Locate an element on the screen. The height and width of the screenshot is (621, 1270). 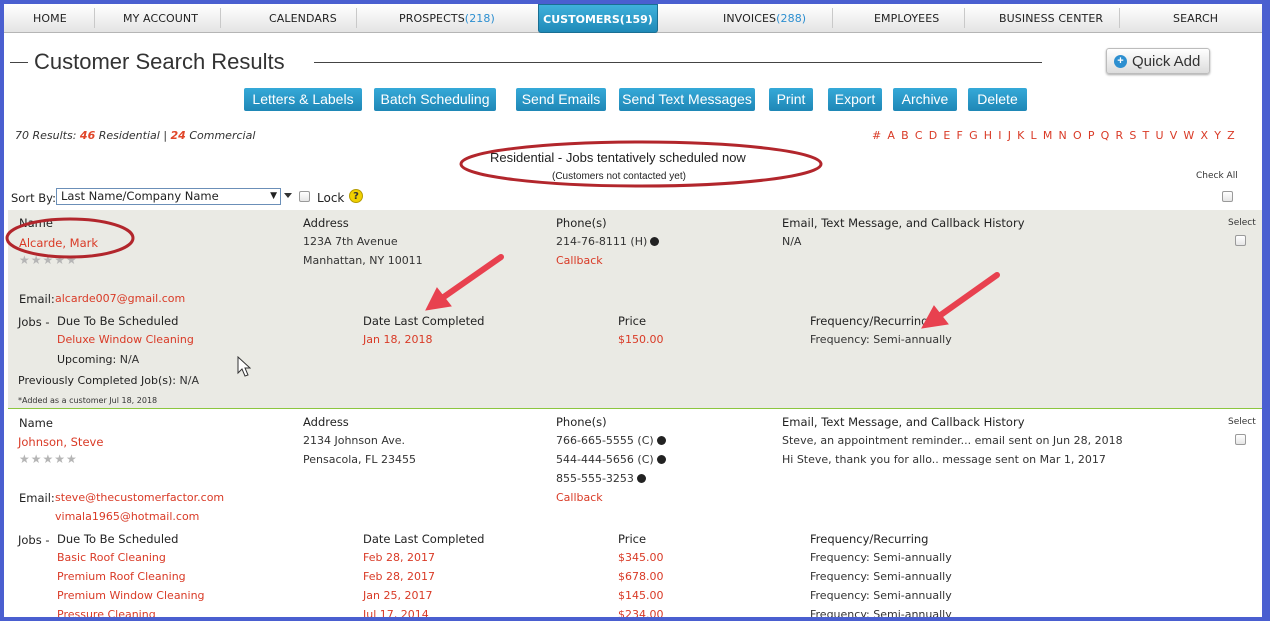
job-date: Jan 25, 2017 is located at coordinates (398, 595).